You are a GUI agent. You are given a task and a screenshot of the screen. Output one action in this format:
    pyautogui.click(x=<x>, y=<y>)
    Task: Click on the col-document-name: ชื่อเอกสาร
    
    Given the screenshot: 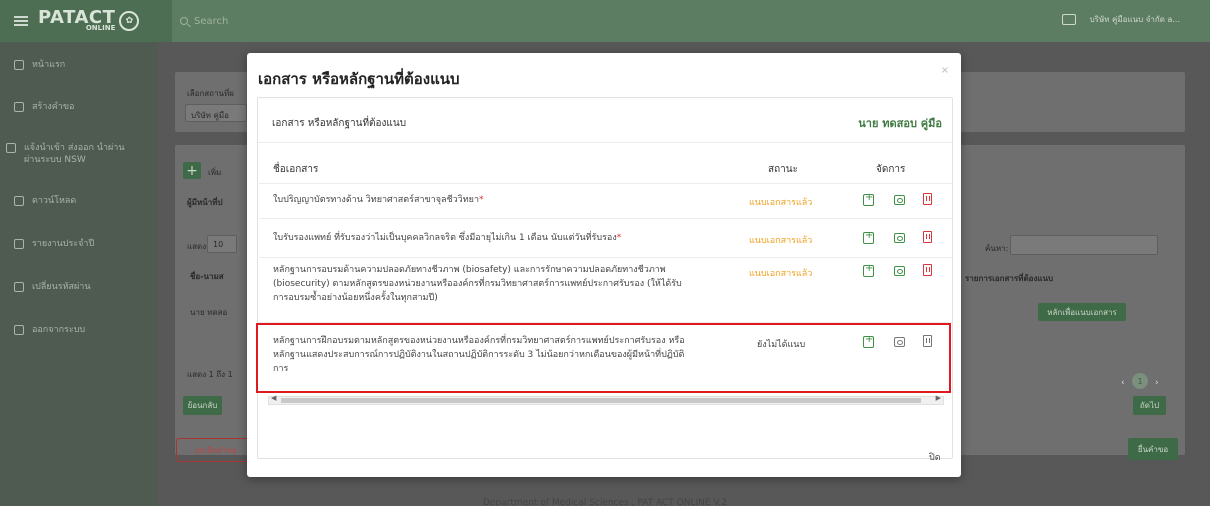 What is the action you would take?
    pyautogui.click(x=296, y=169)
    